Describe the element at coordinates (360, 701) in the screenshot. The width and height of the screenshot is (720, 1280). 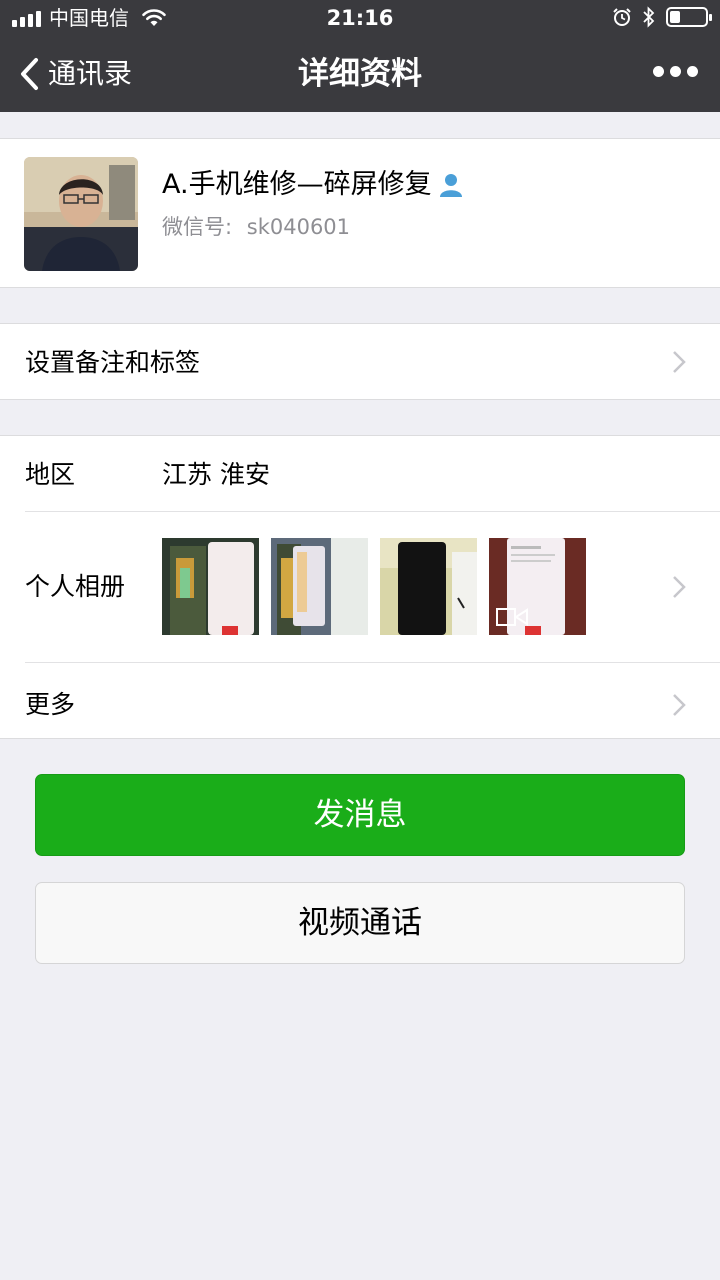
I see `more-row: 更多` at that location.